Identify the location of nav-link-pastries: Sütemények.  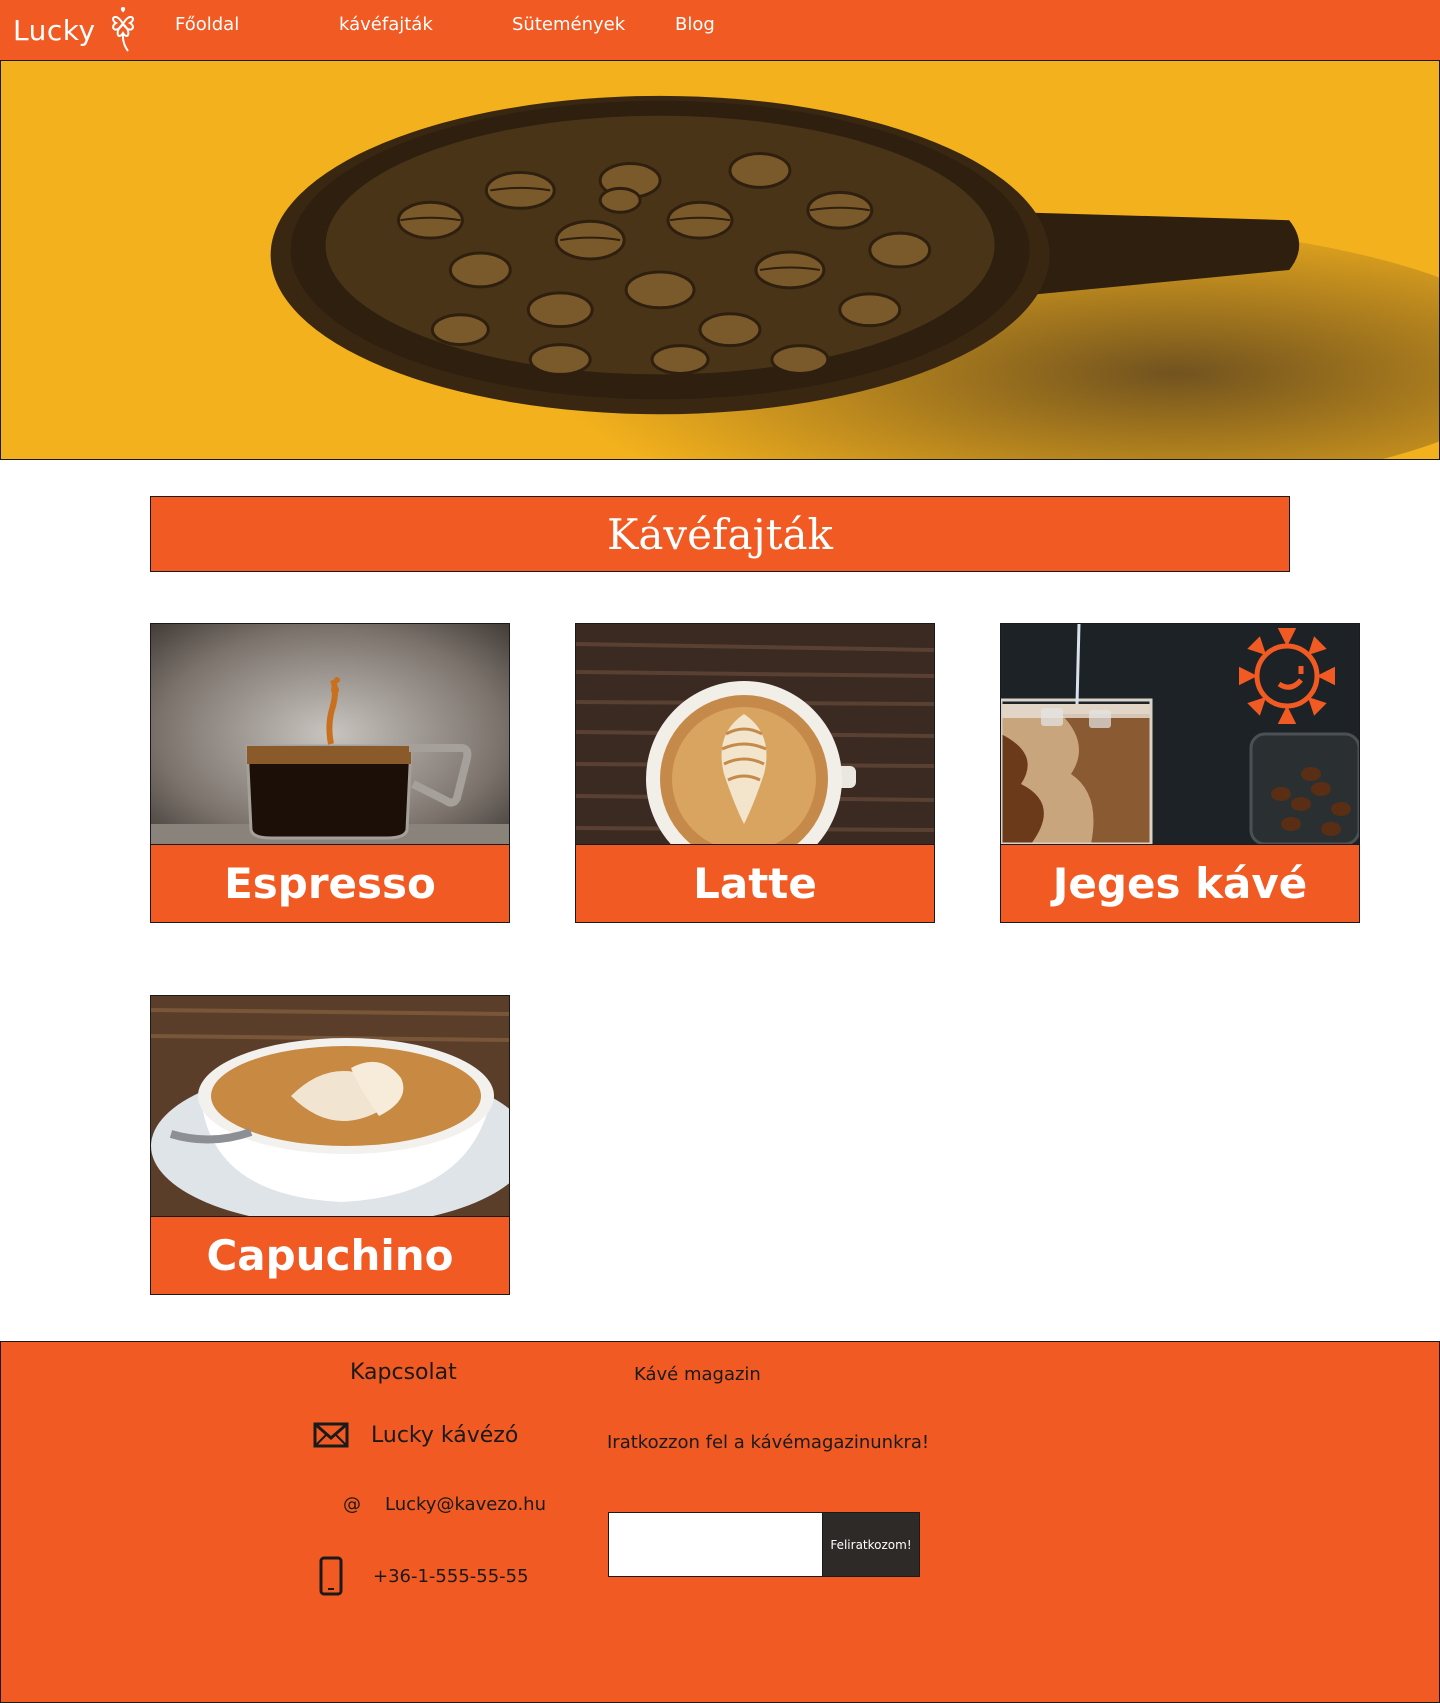
(568, 24).